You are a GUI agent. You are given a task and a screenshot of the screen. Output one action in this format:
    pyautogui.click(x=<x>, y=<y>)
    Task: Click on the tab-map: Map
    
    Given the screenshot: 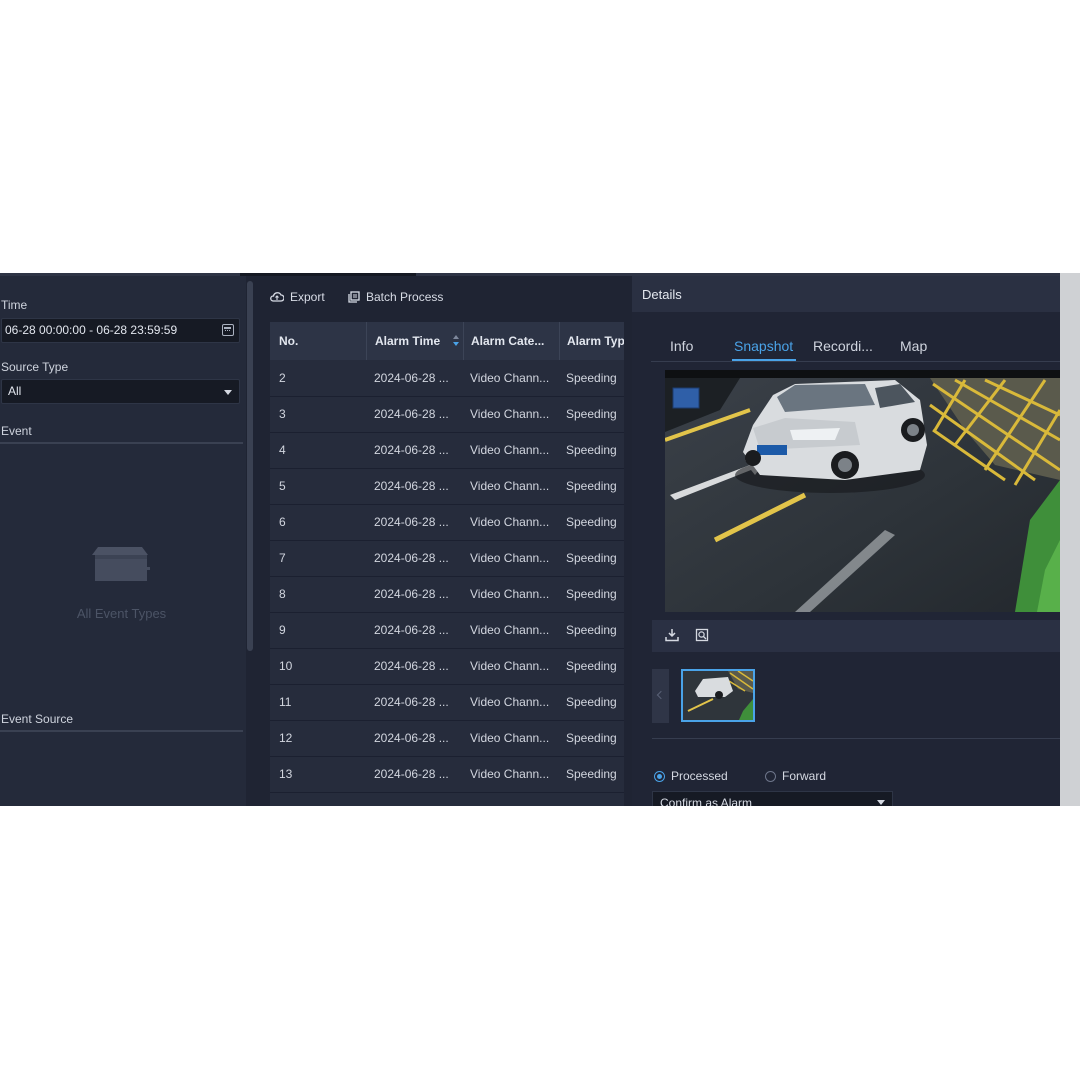 What is the action you would take?
    pyautogui.click(x=913, y=346)
    